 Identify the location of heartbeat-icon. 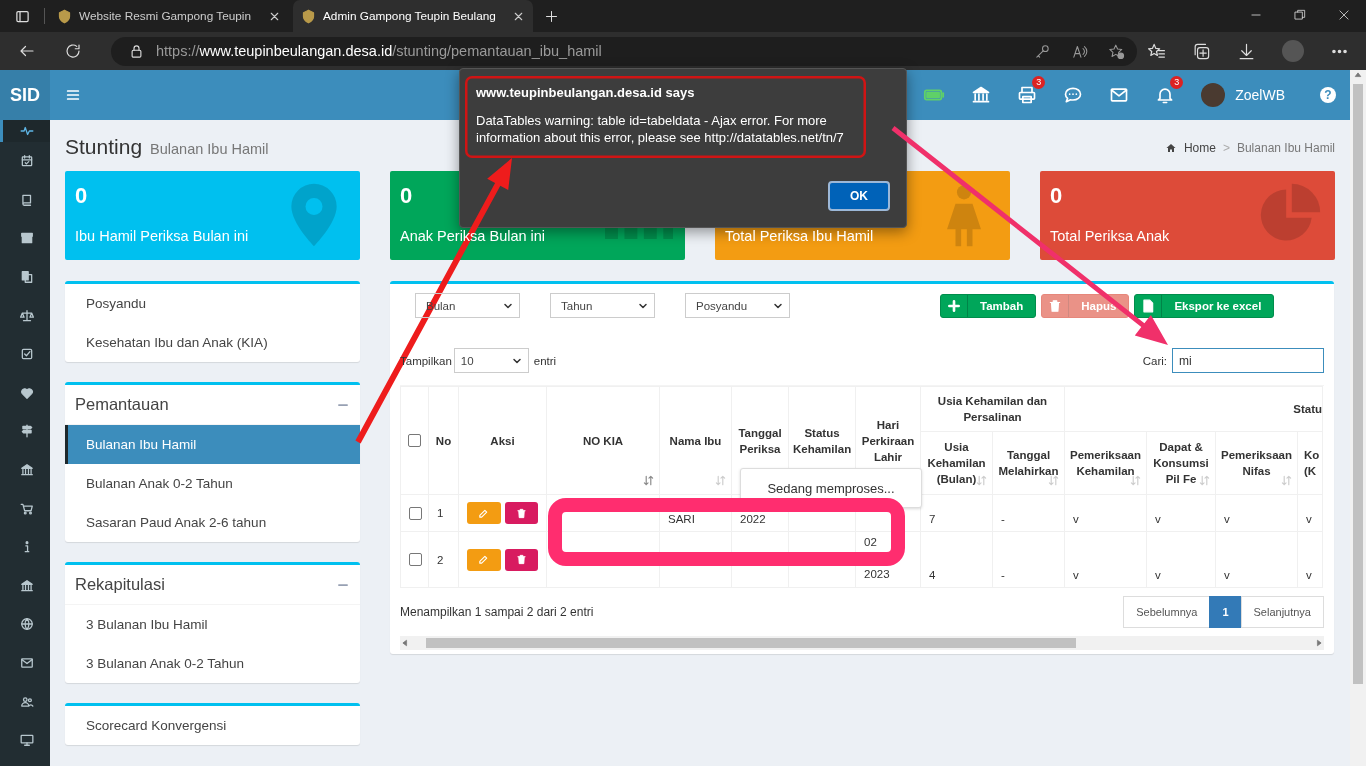
(26, 131).